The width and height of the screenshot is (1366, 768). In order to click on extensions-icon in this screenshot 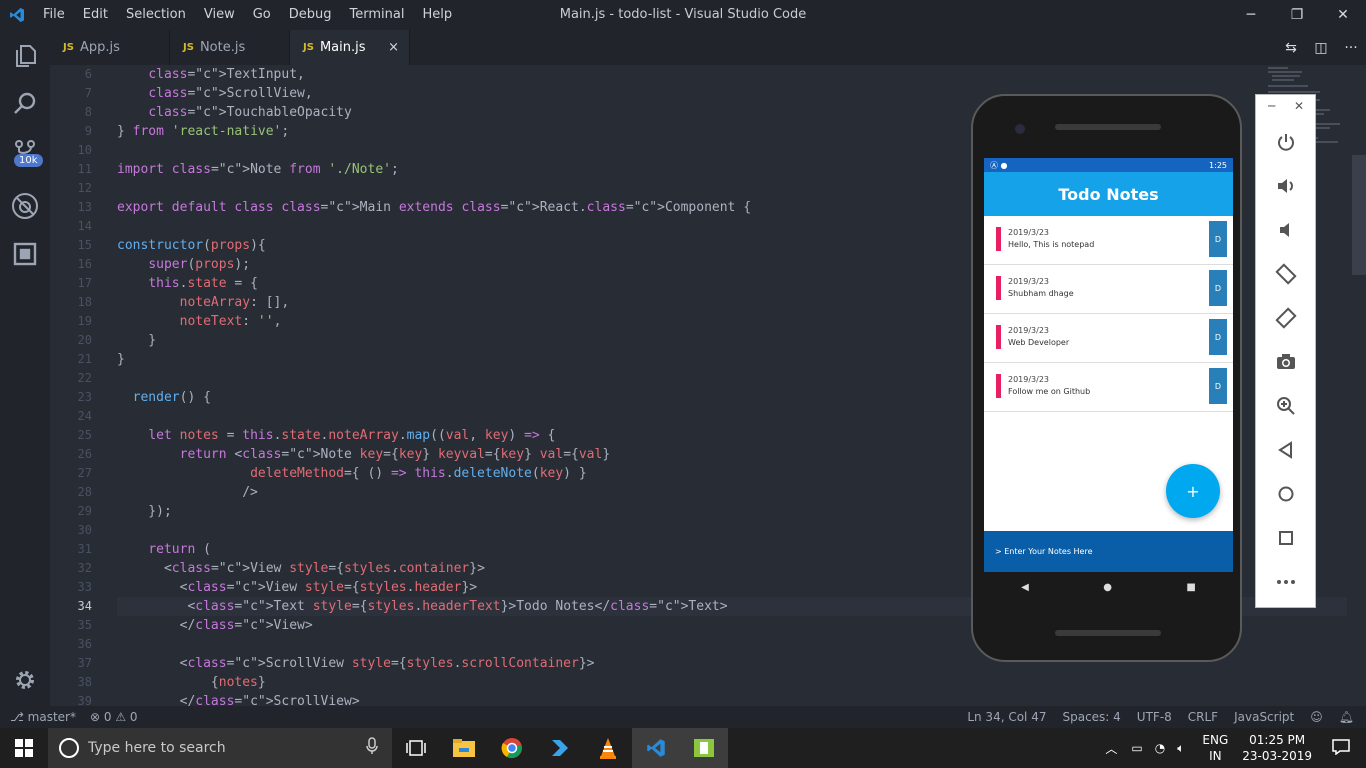, I will do `click(25, 254)`.